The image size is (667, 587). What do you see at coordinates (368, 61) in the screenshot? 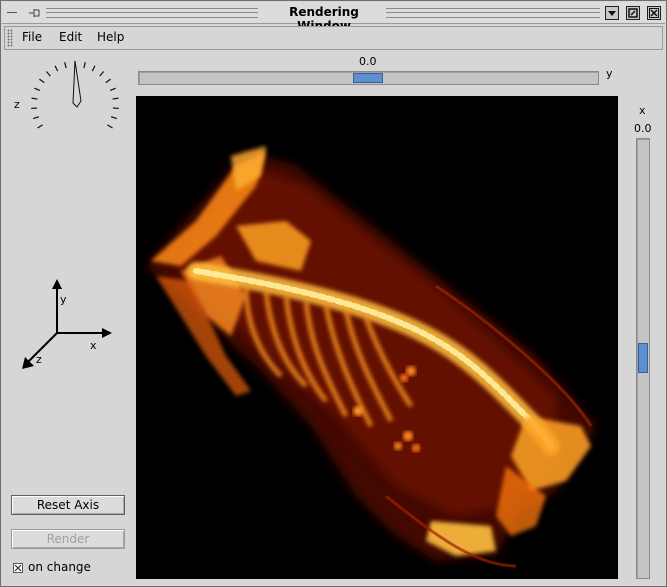
I see `top-slider-value: 0.0` at bounding box center [368, 61].